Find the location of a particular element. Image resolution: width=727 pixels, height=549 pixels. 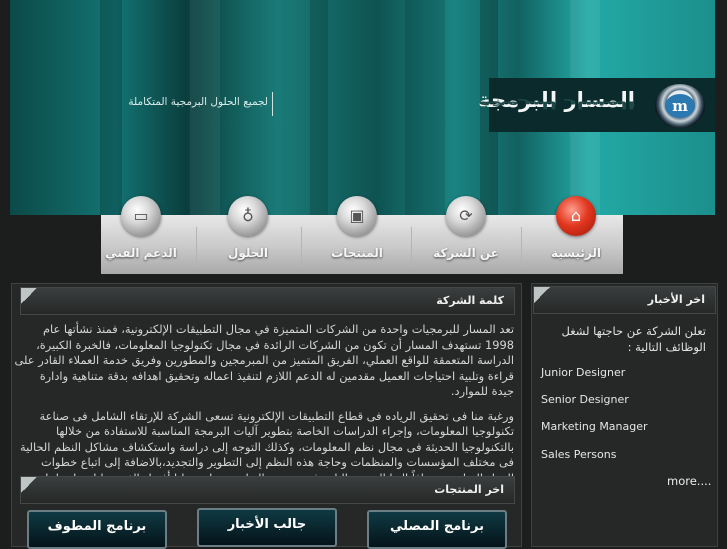

bag-icon: ♁ is located at coordinates (248, 216).